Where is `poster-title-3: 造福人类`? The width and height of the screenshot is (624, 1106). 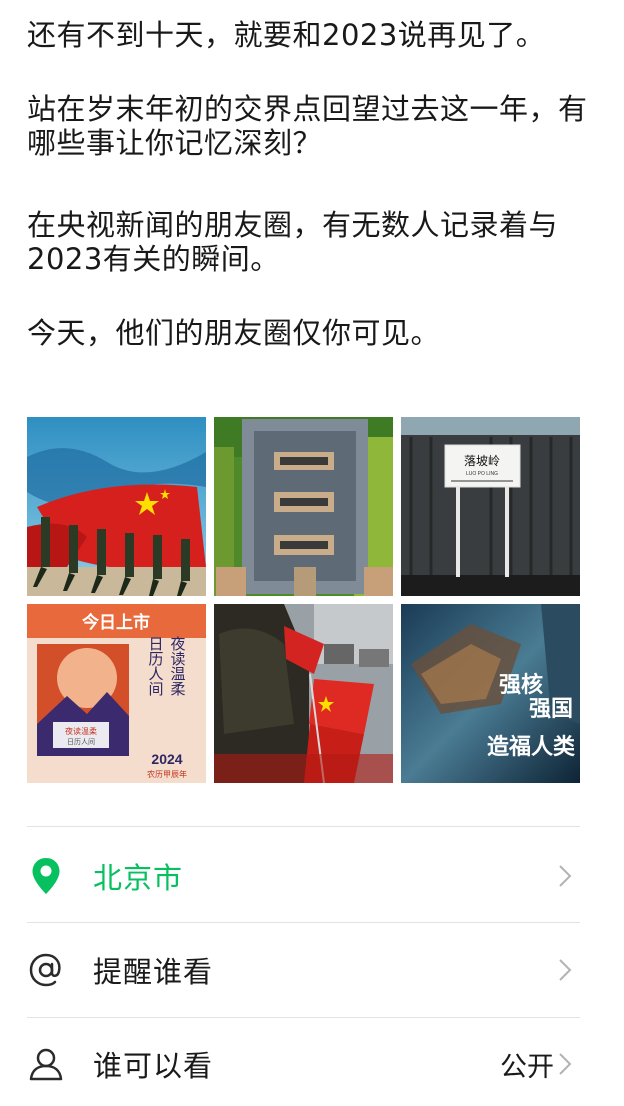
poster-title-3: 造福人类 is located at coordinates (531, 747).